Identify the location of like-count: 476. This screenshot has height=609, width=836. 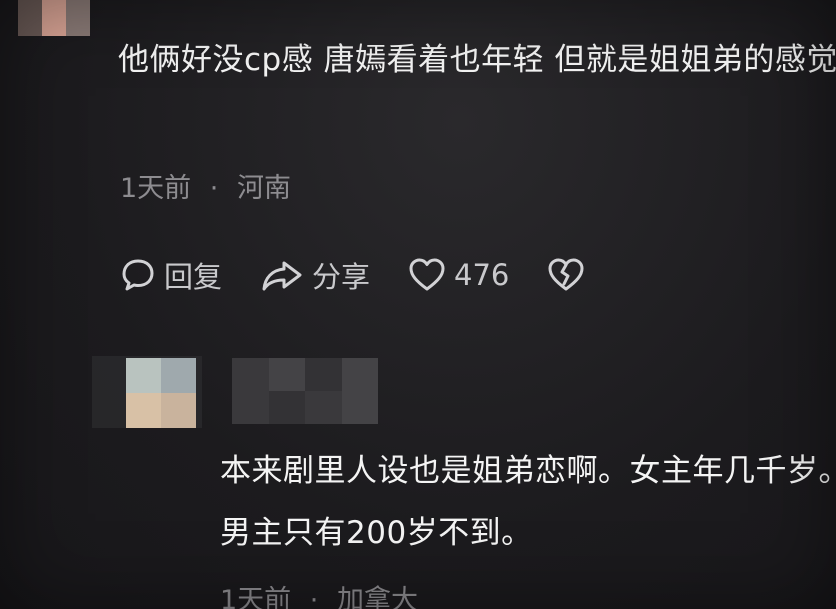
(482, 275).